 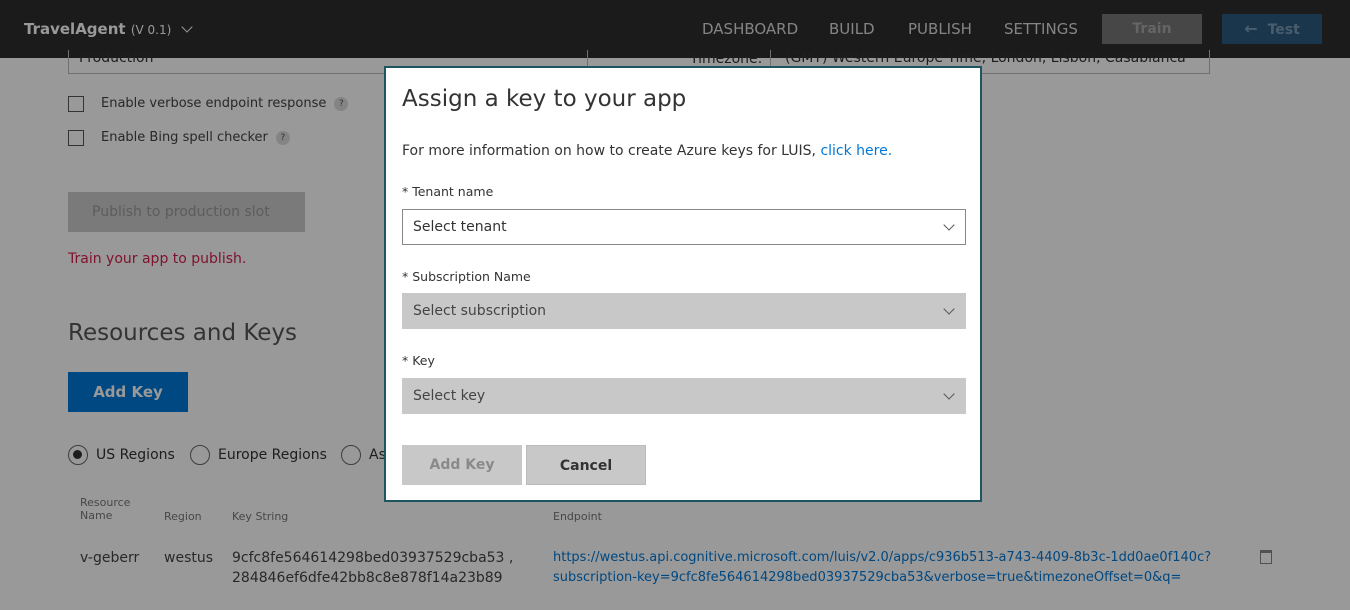 What do you see at coordinates (586, 465) in the screenshot?
I see `dialog-cancel-button: Cancel` at bounding box center [586, 465].